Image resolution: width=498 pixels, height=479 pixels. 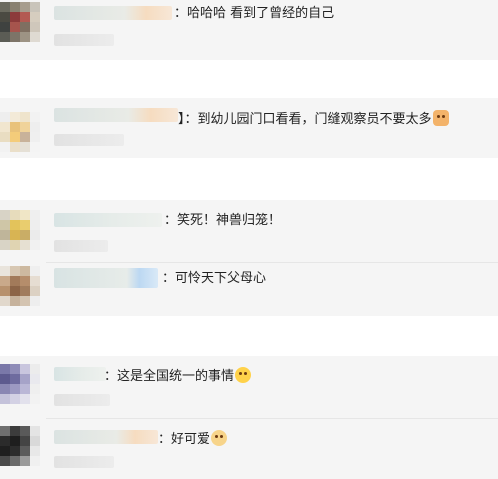 I want to click on comment-card: 】：到幼儿园门口看看，门缝观察员不要太多, so click(x=249, y=128).